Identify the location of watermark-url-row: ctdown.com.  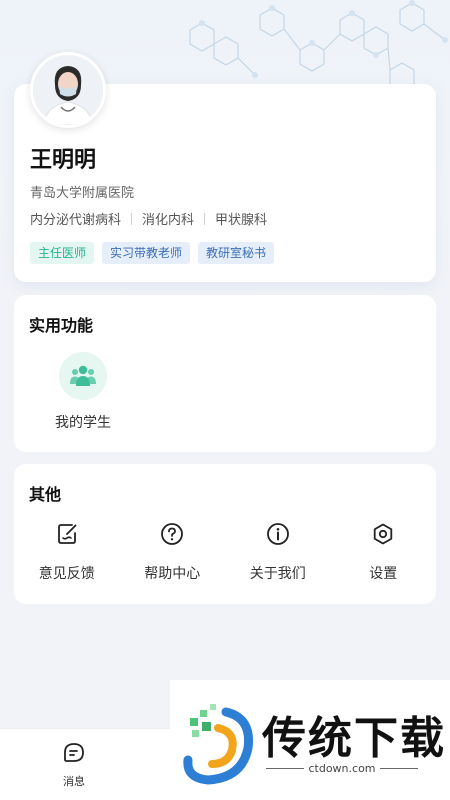
(342, 768).